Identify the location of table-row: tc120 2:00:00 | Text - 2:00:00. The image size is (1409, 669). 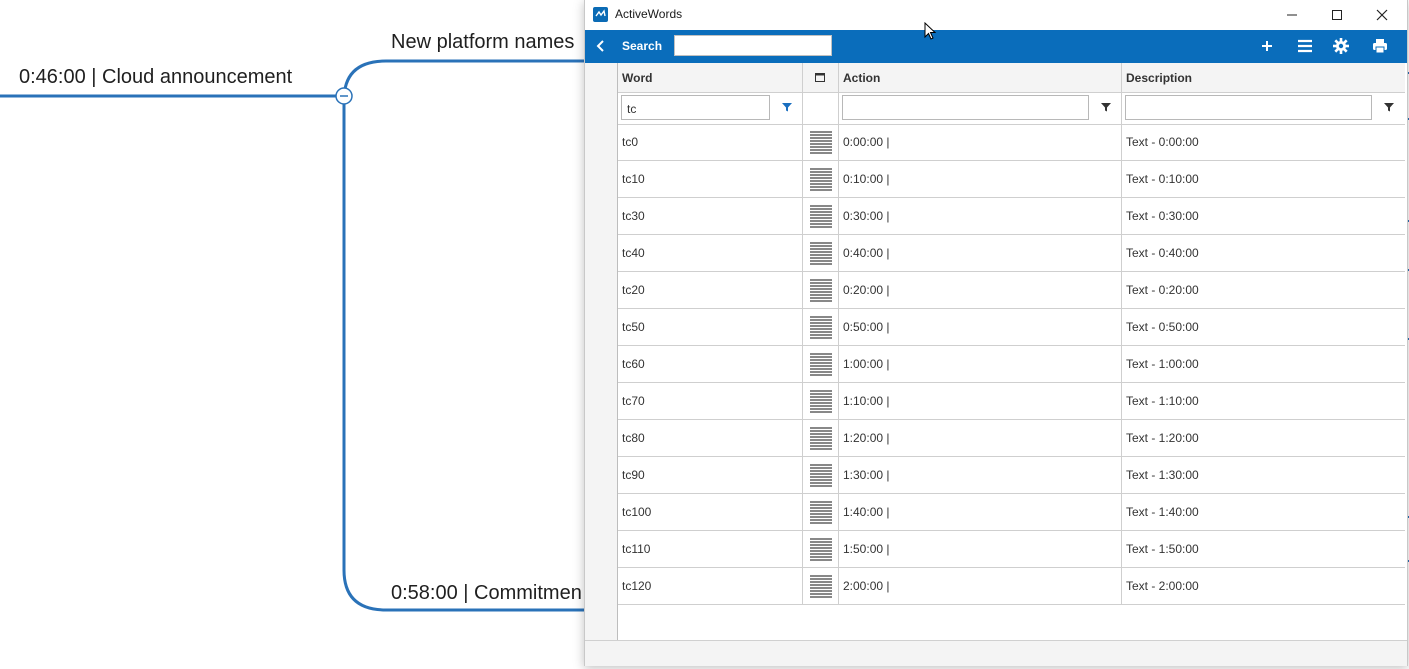
(1011, 586).